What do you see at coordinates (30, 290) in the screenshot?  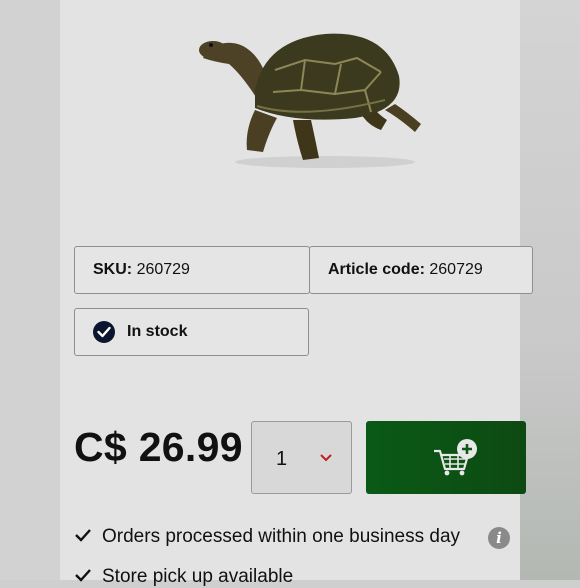 I see `left-background` at bounding box center [30, 290].